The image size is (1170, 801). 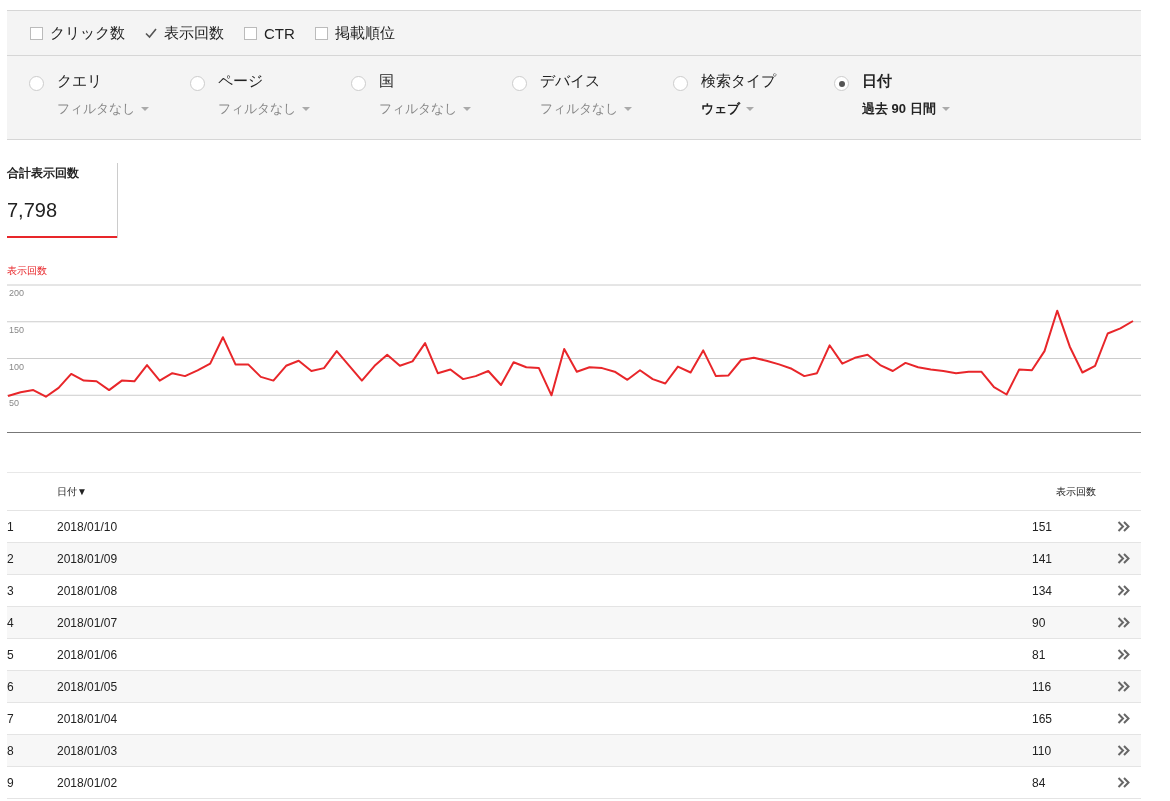 What do you see at coordinates (1098, 491) in the screenshot?
I see `column-header: 表示回数` at bounding box center [1098, 491].